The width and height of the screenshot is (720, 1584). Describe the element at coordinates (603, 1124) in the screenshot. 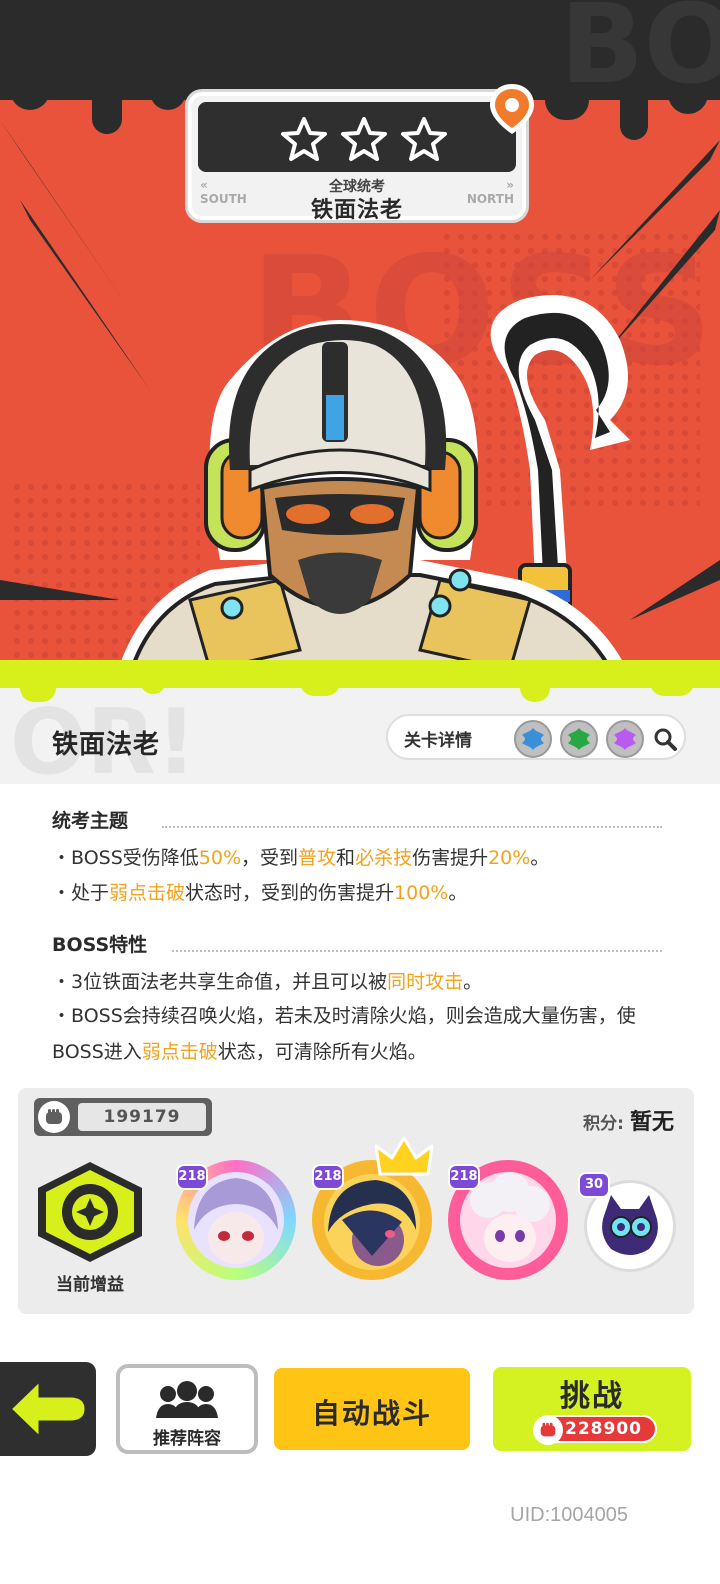

I see `score-label: 积分:` at that location.